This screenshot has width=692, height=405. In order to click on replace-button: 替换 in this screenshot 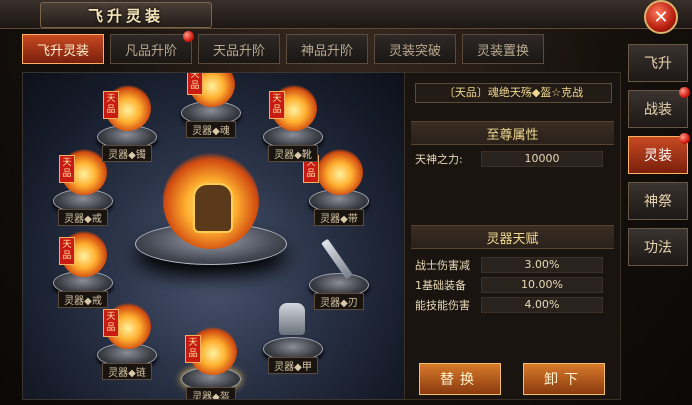, I will do `click(460, 379)`.